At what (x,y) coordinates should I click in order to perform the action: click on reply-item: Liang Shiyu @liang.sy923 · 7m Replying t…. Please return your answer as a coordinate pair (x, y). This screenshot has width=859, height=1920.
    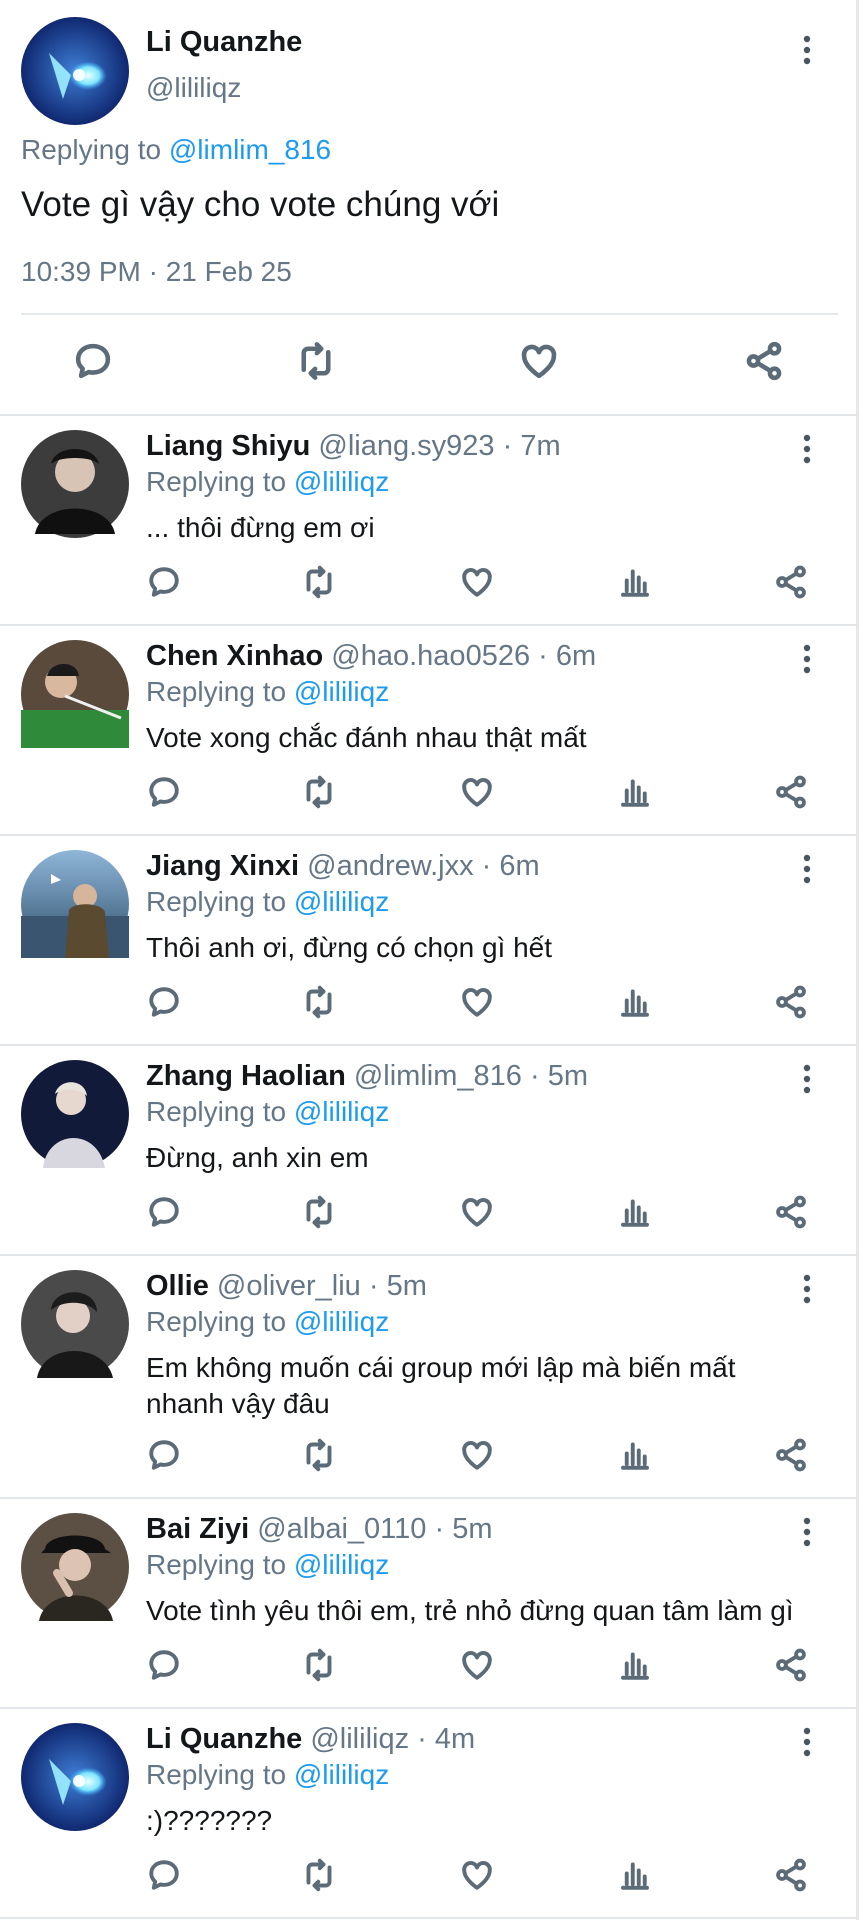
    Looking at the image, I should click on (429, 521).